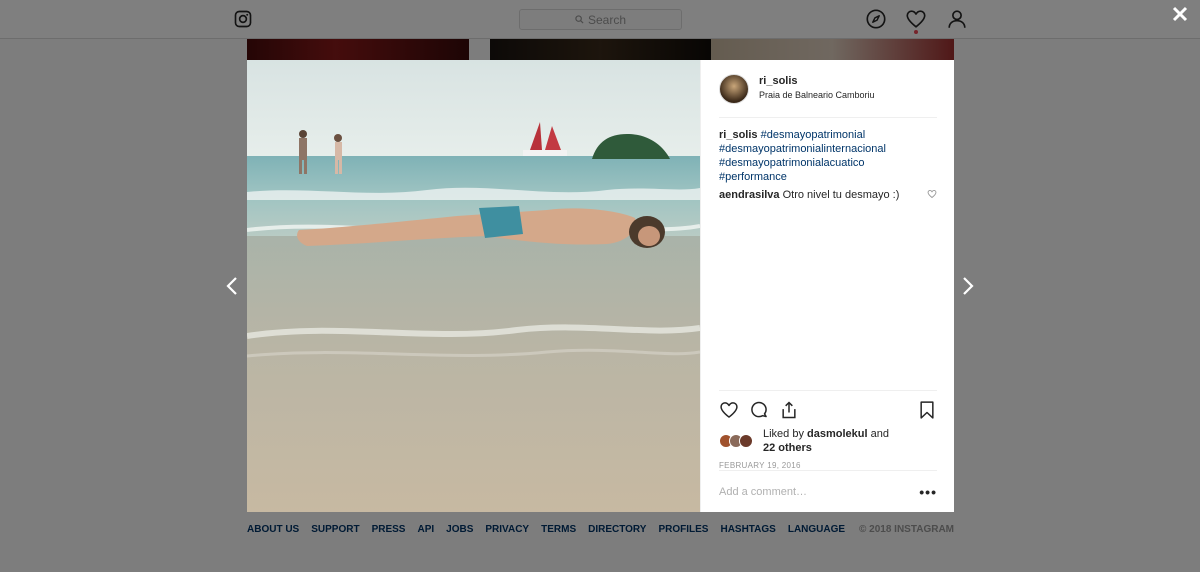  I want to click on caption-username: ri_solis, so click(738, 135).